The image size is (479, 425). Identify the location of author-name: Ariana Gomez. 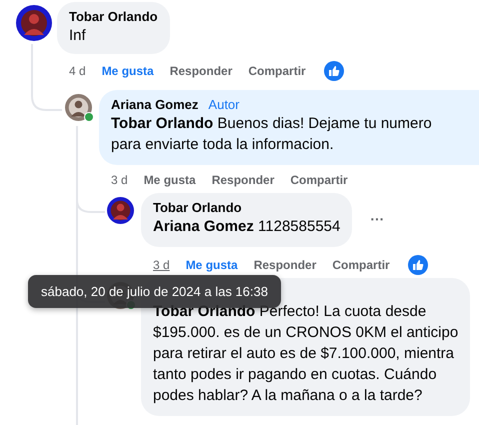
(154, 105).